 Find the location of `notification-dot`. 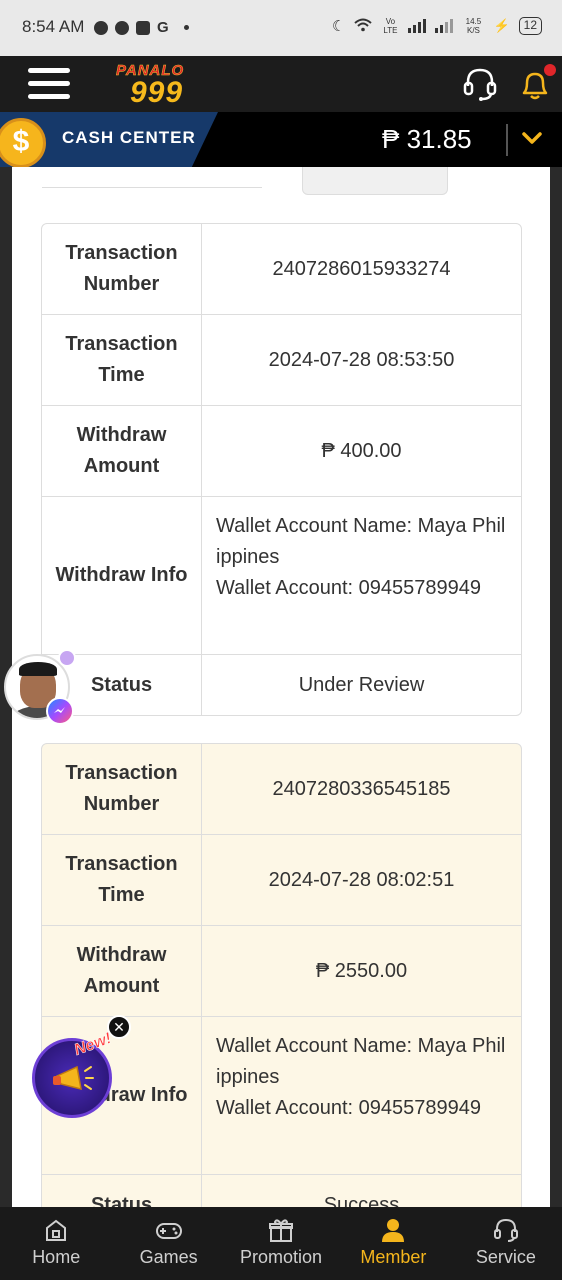

notification-dot is located at coordinates (550, 70).